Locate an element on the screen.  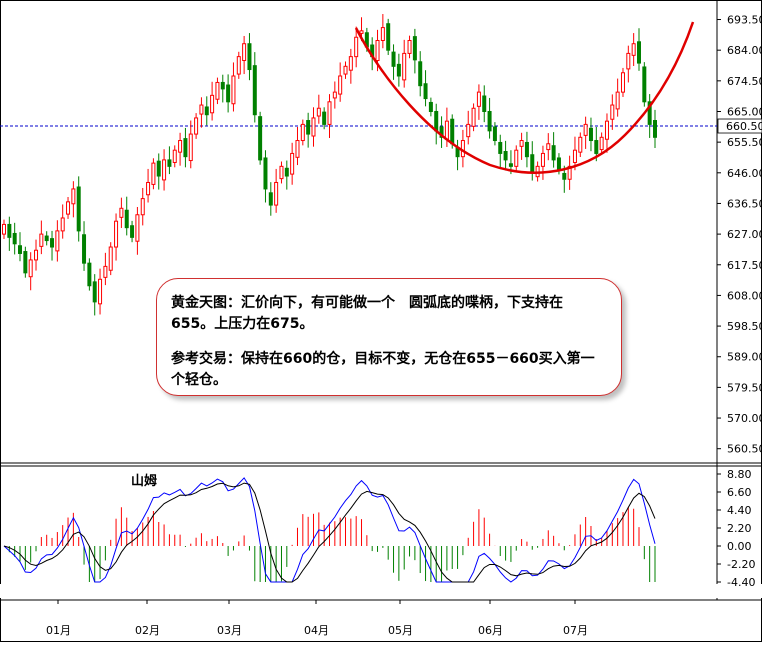
macd-tick-label: 0.00 is located at coordinates (739, 546).